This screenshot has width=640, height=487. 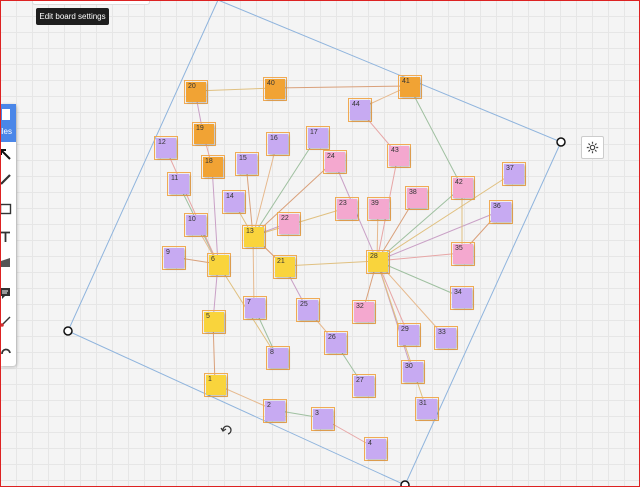 I want to click on gear-icon, so click(x=592, y=147).